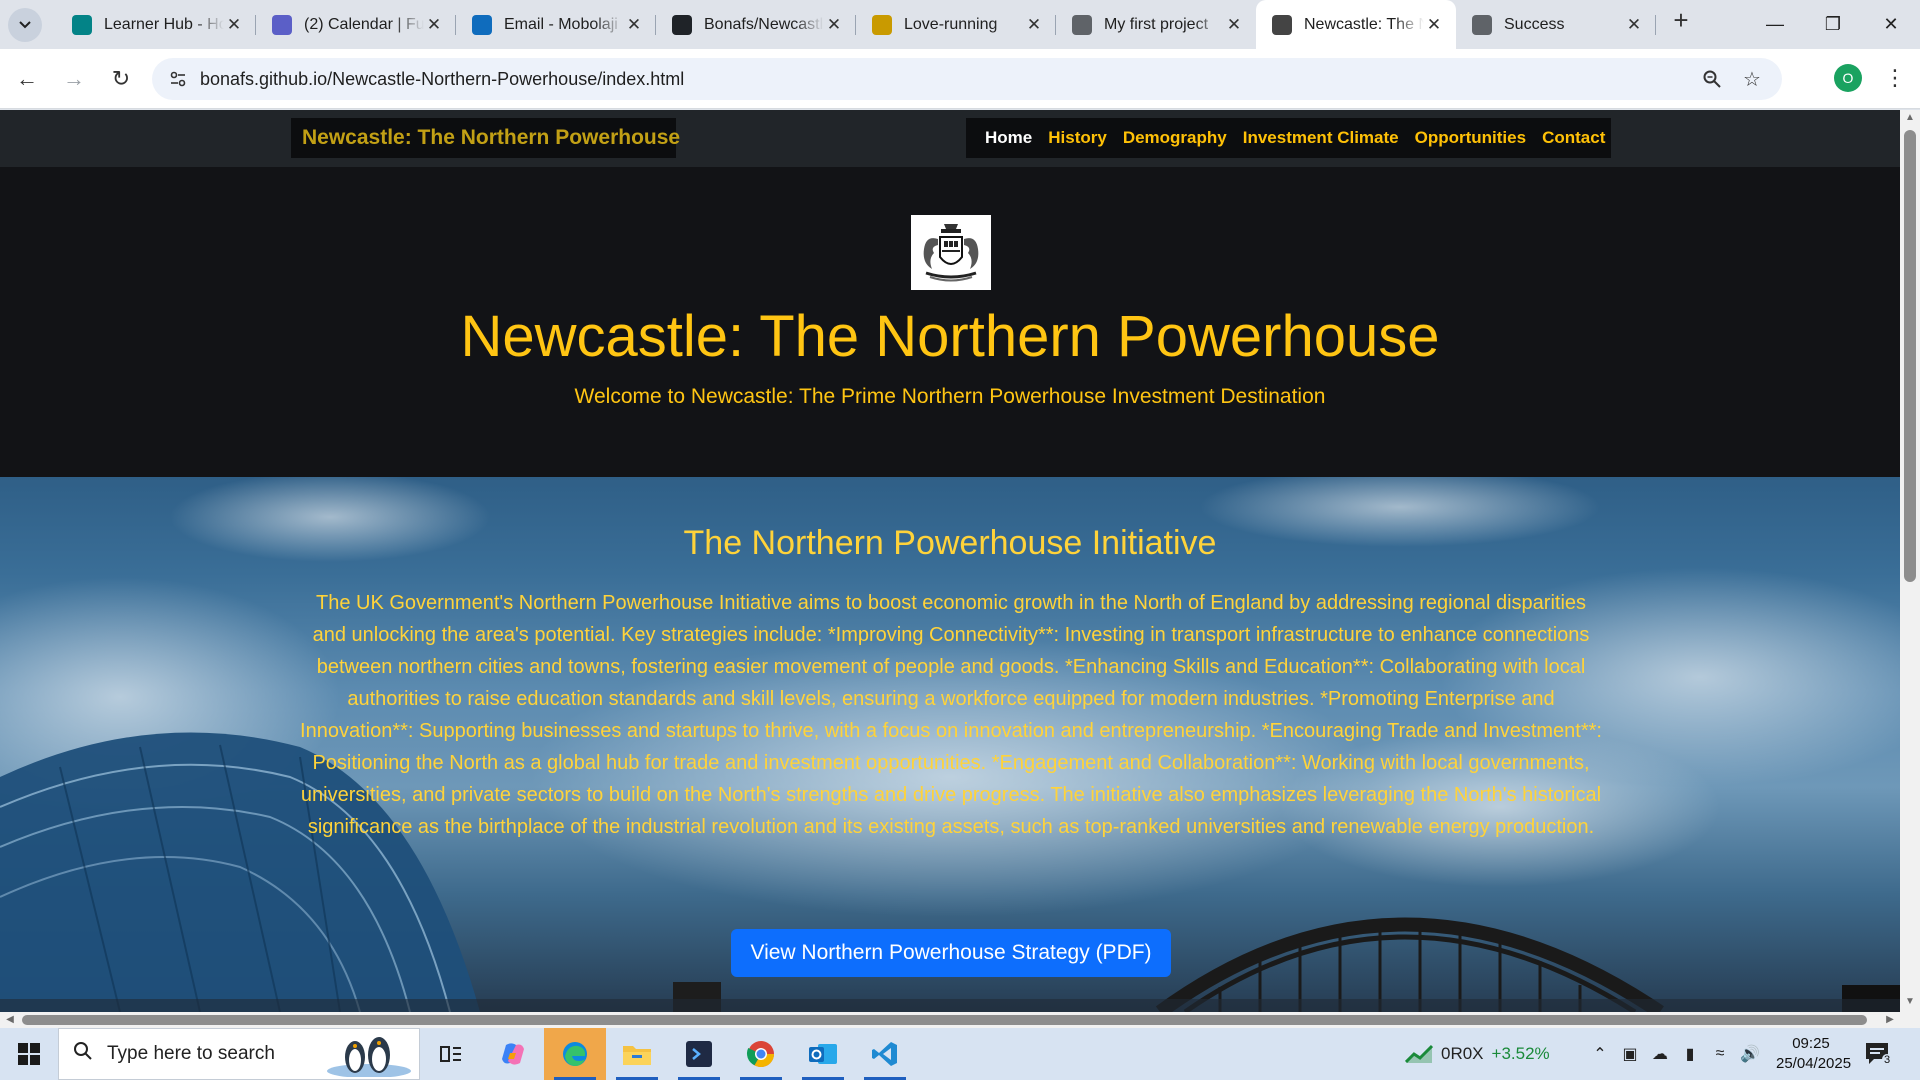 This screenshot has height=1080, width=1920. I want to click on scroll-up-arrow-icon: ▲, so click(1910, 120).